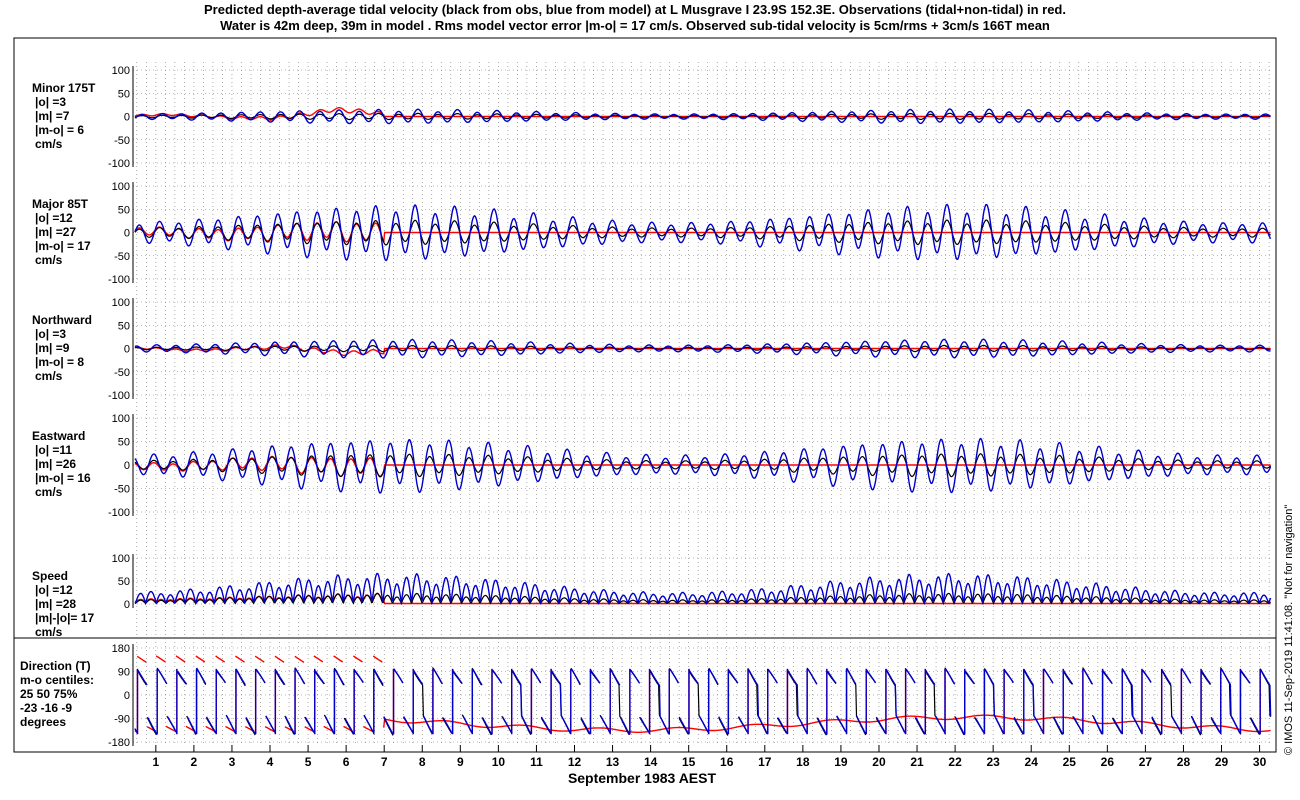 The width and height of the screenshot is (1300, 800). I want to click on x-tick-label: 25, so click(1070, 762).